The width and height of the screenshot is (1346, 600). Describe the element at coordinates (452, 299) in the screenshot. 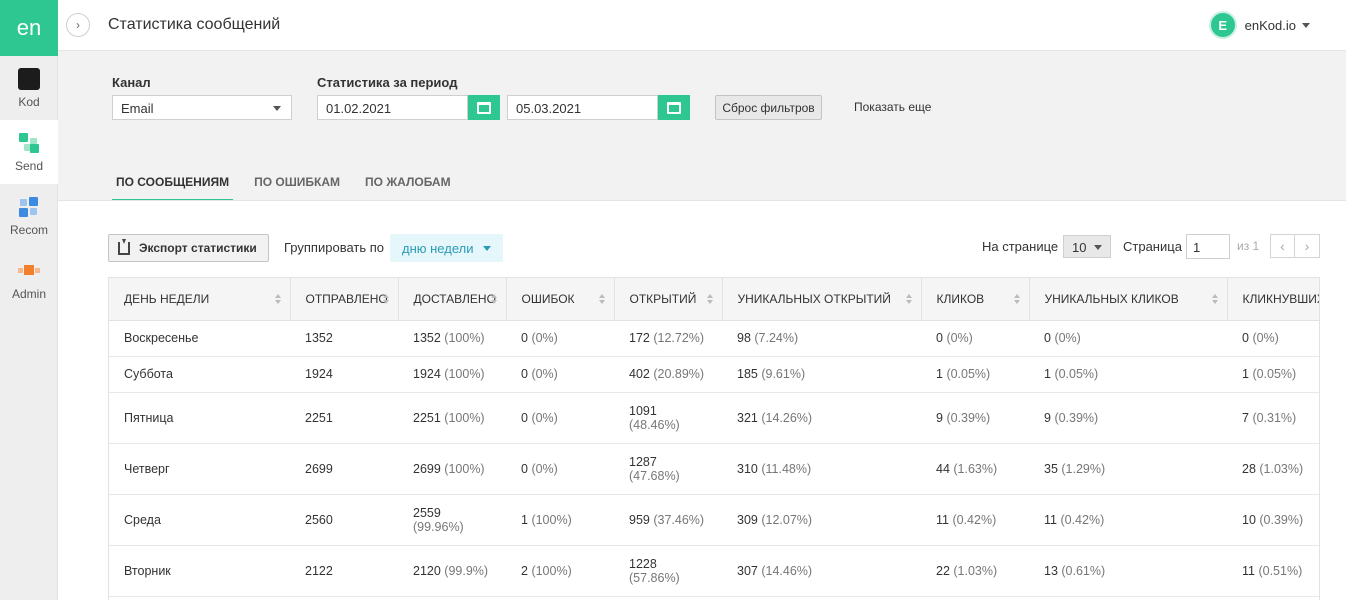

I see `column-header: ДОСТАВЛЕНО` at that location.